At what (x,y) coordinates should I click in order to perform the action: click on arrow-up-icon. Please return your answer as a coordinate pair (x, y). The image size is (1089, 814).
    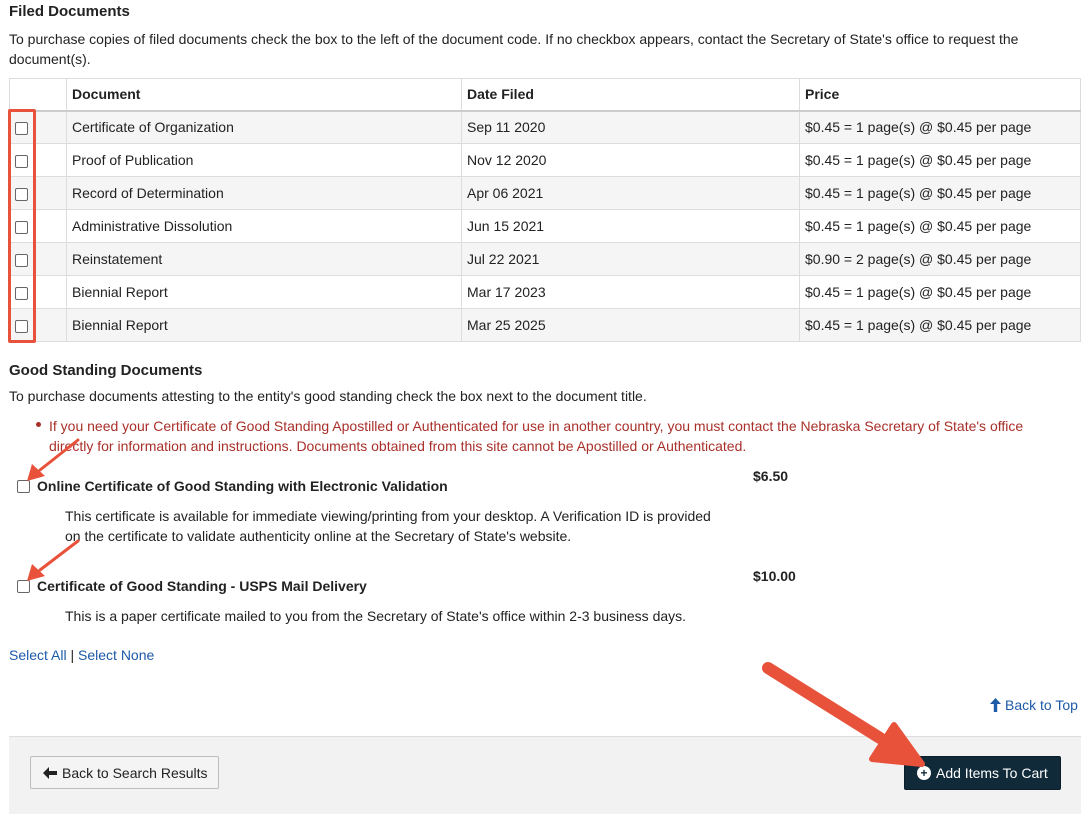
    Looking at the image, I should click on (995, 705).